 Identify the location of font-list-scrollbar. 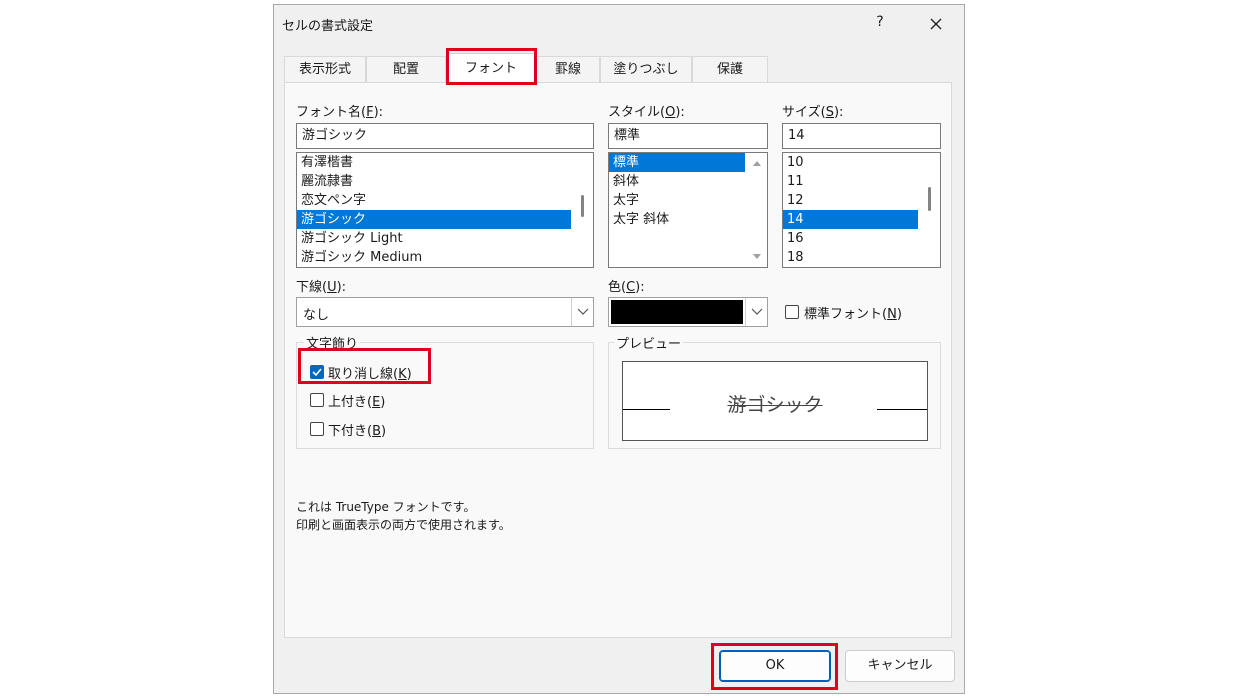
(583, 210).